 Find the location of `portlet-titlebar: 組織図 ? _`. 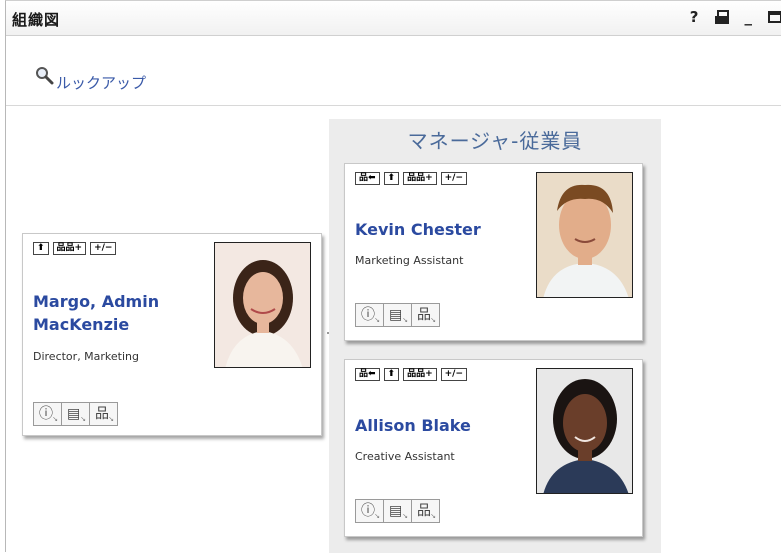

portlet-titlebar: 組織図 ? _ is located at coordinates (393, 18).